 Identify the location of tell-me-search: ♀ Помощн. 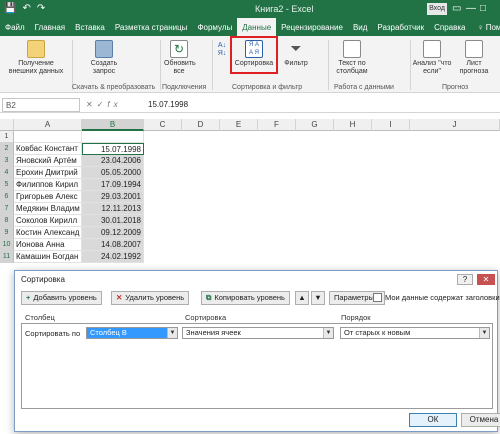
(486, 27).